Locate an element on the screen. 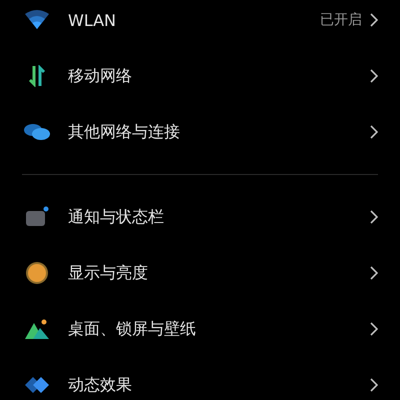  item-label: 桌面、锁屏与壁纸 is located at coordinates (132, 329).